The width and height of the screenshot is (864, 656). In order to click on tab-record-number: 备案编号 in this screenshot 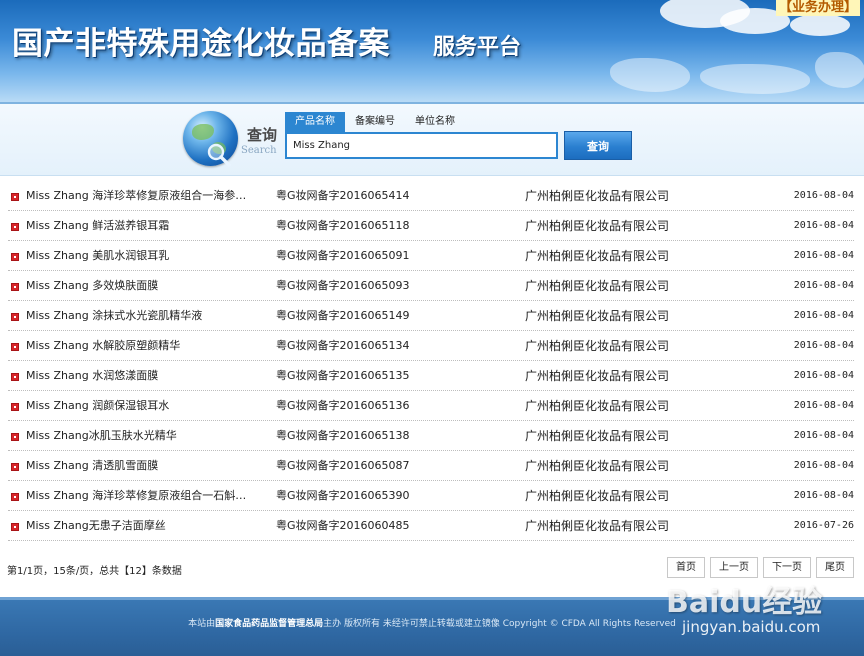, I will do `click(375, 122)`.